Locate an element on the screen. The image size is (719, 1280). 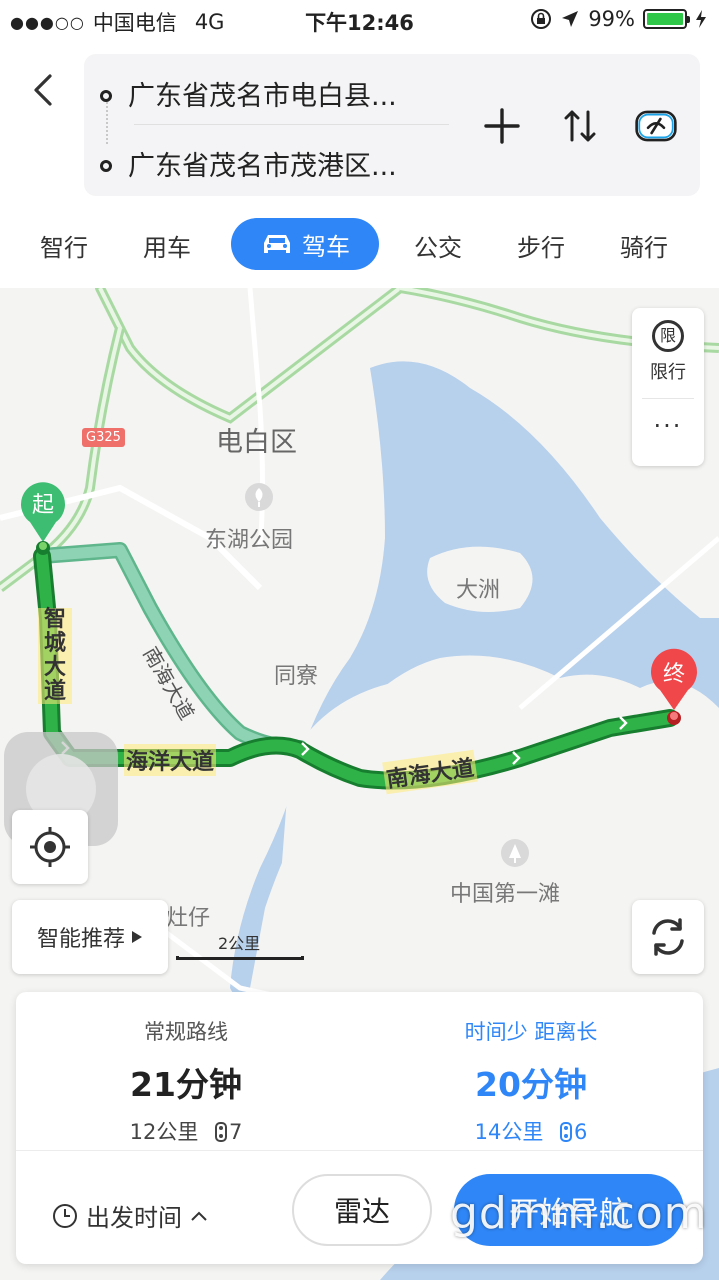
route-option-regular: 常规路线 21分钟 12公里 7 is located at coordinates (186, 1081).